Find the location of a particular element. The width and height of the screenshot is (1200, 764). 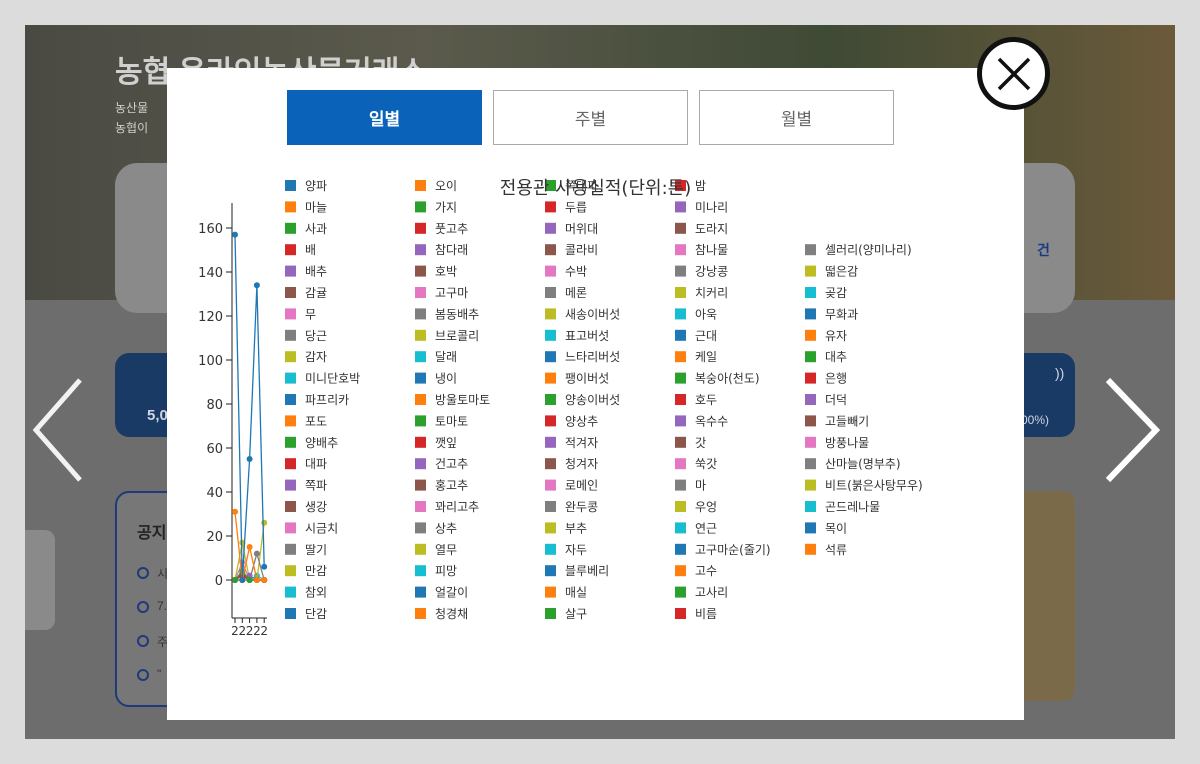

next-slide-button is located at coordinates (1130, 430).